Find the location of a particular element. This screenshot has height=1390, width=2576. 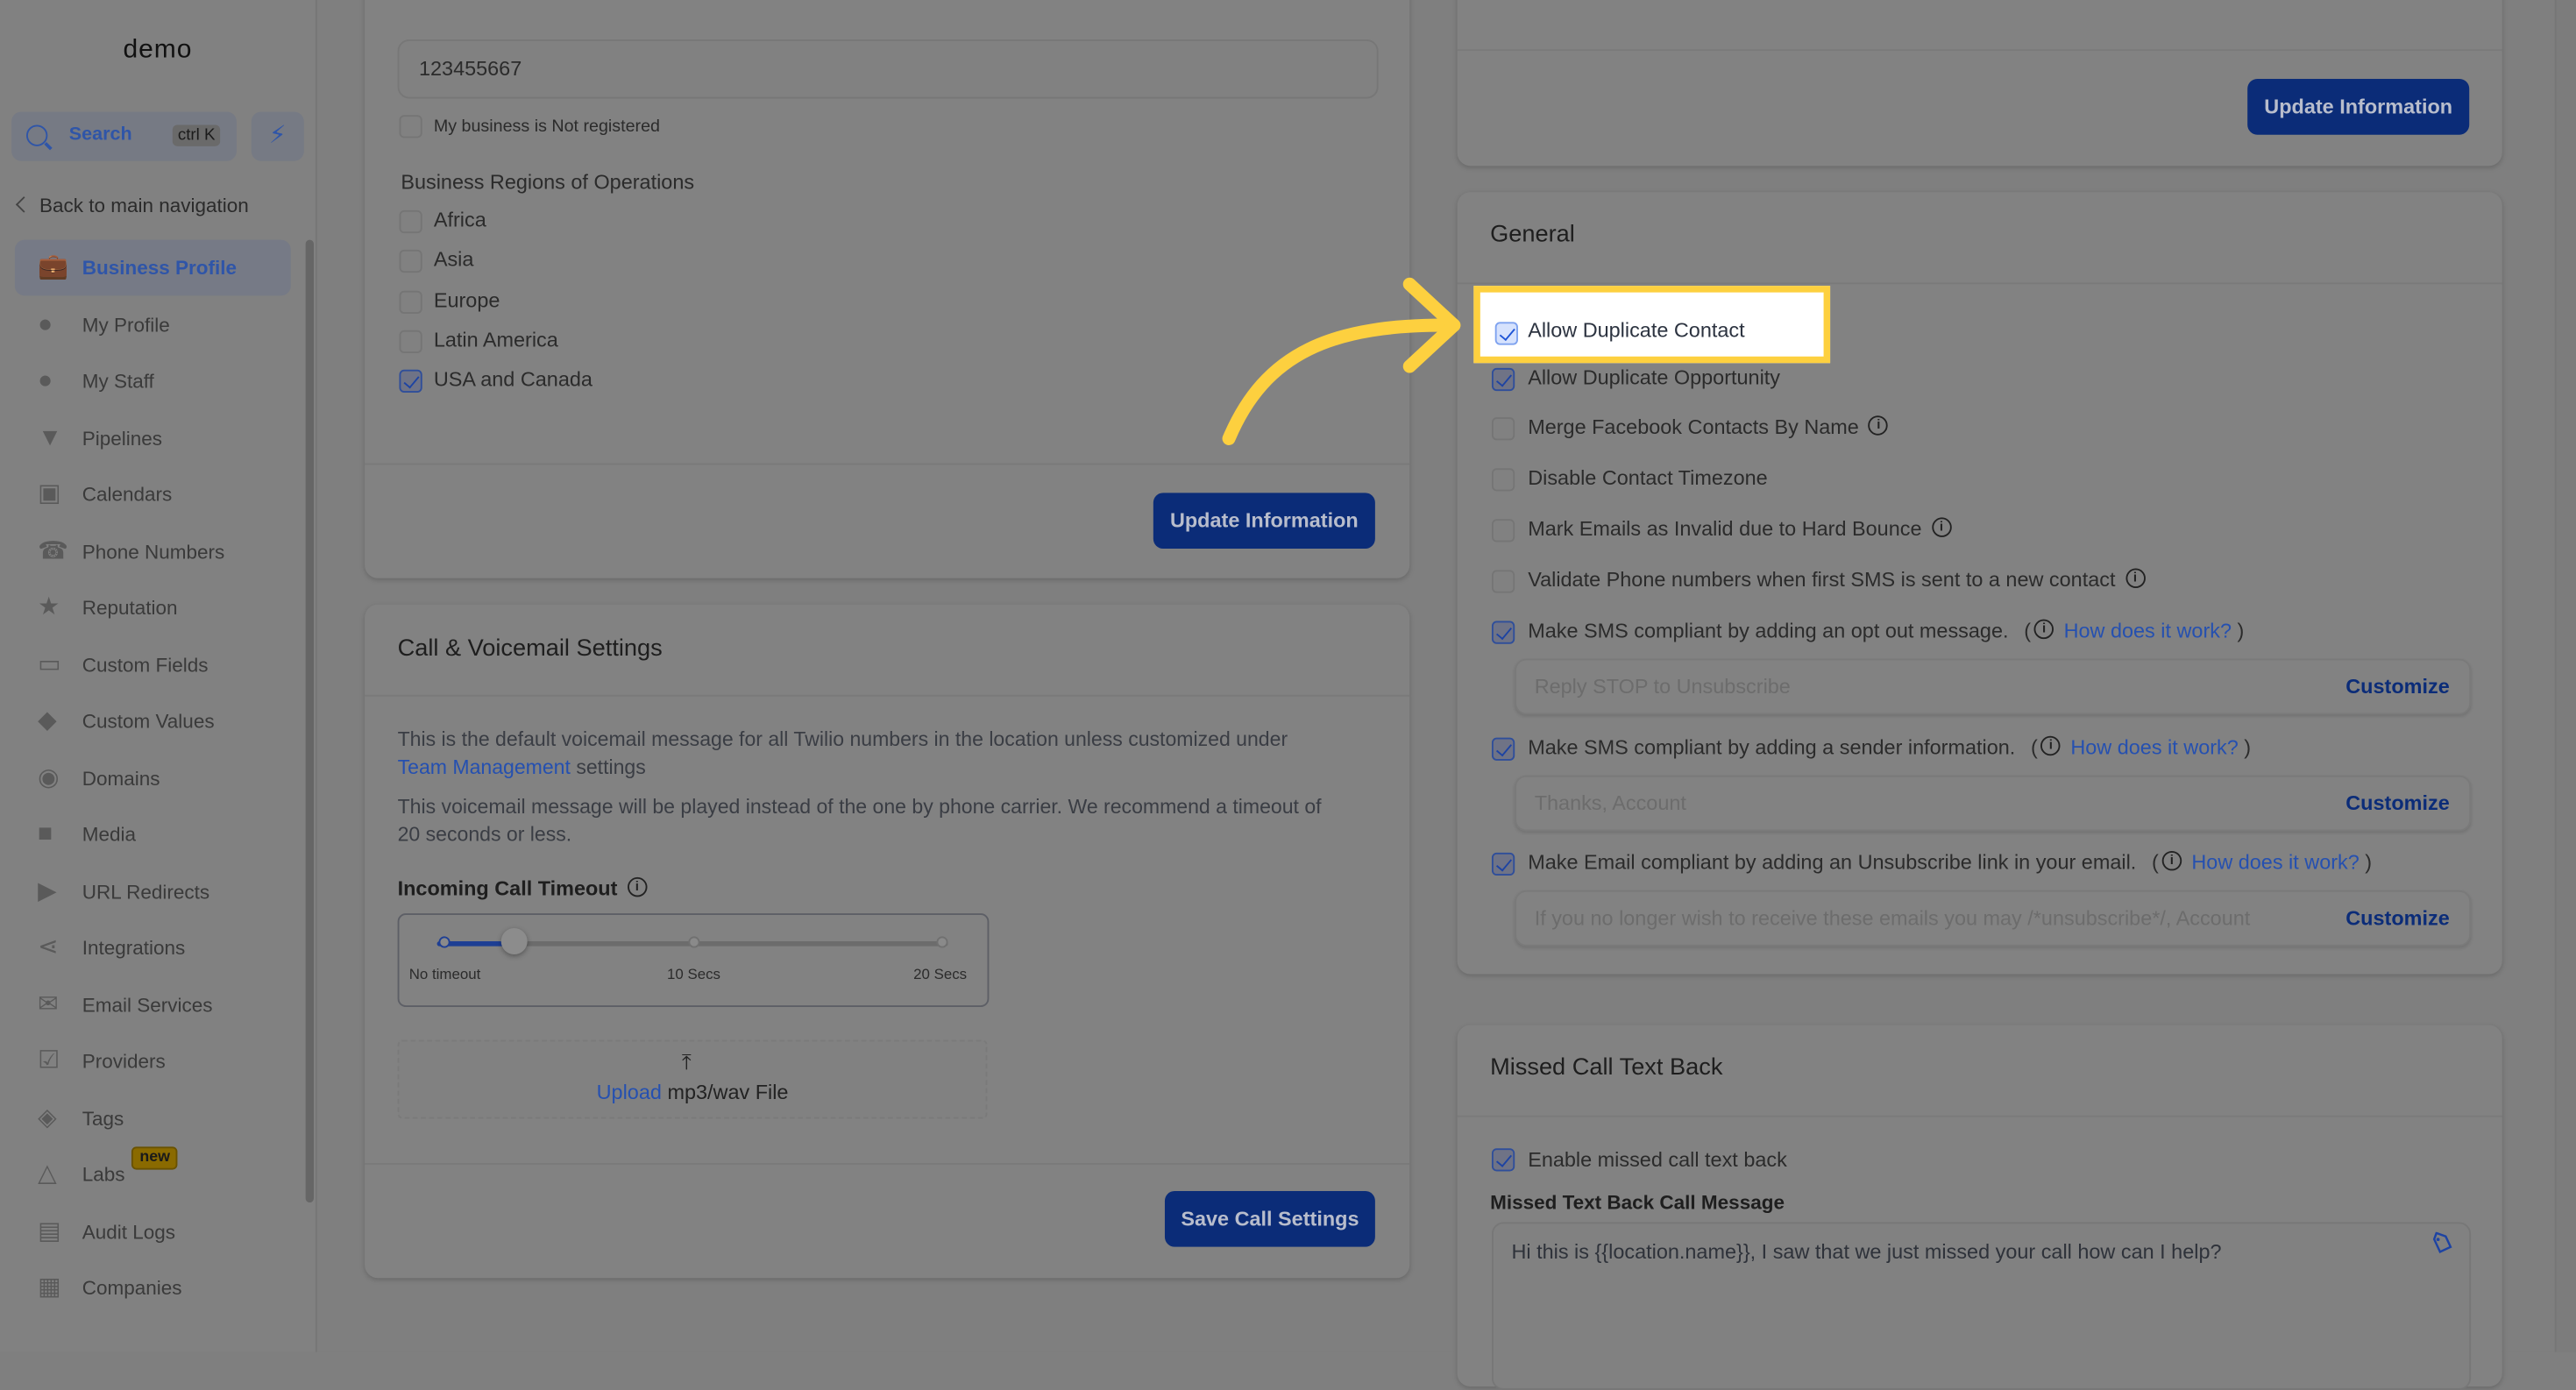

sidebar-item-label: Reputation is located at coordinates (130, 608).